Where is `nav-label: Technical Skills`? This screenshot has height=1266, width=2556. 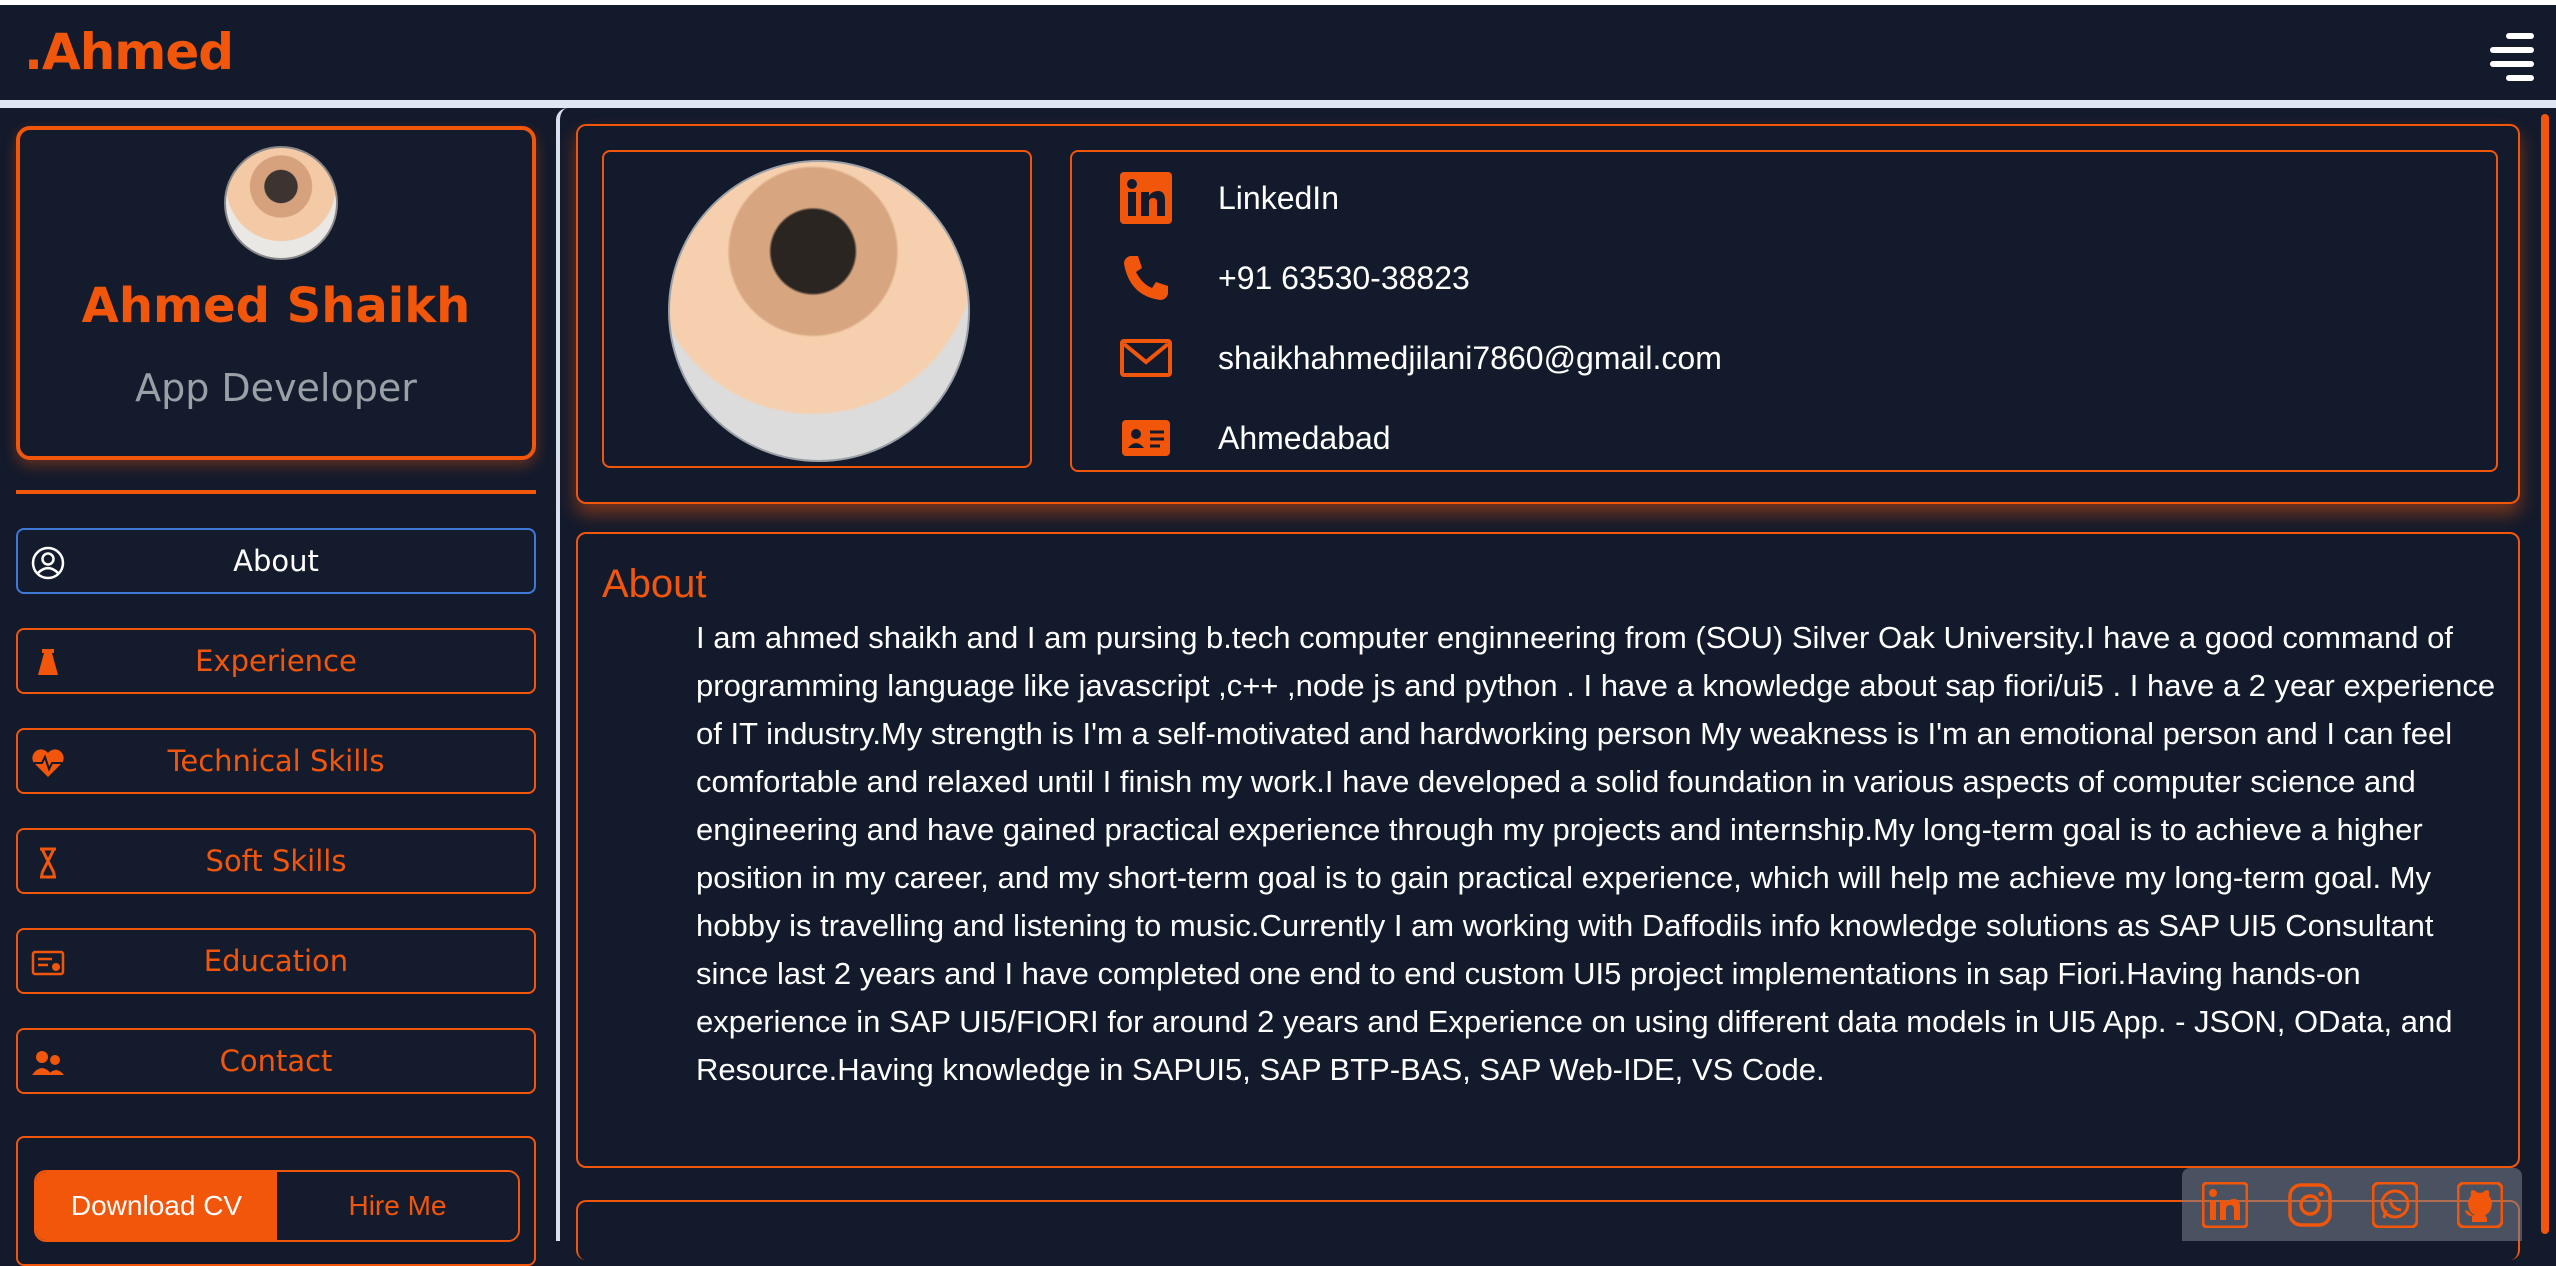
nav-label: Technical Skills is located at coordinates (276, 761).